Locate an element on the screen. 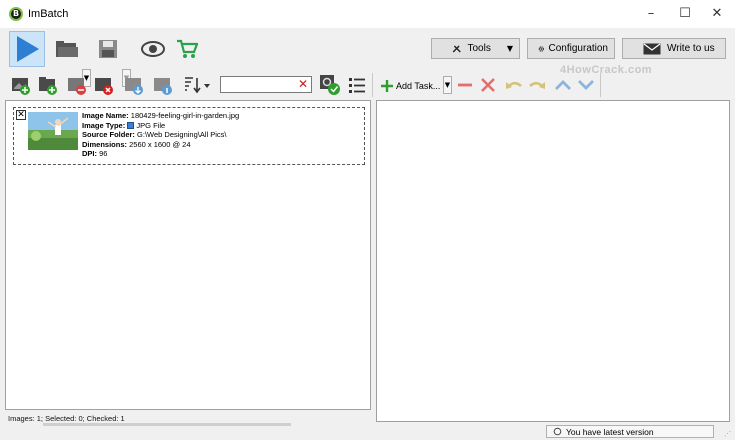 The image size is (735, 440). open-folder-button is located at coordinates (67, 49).